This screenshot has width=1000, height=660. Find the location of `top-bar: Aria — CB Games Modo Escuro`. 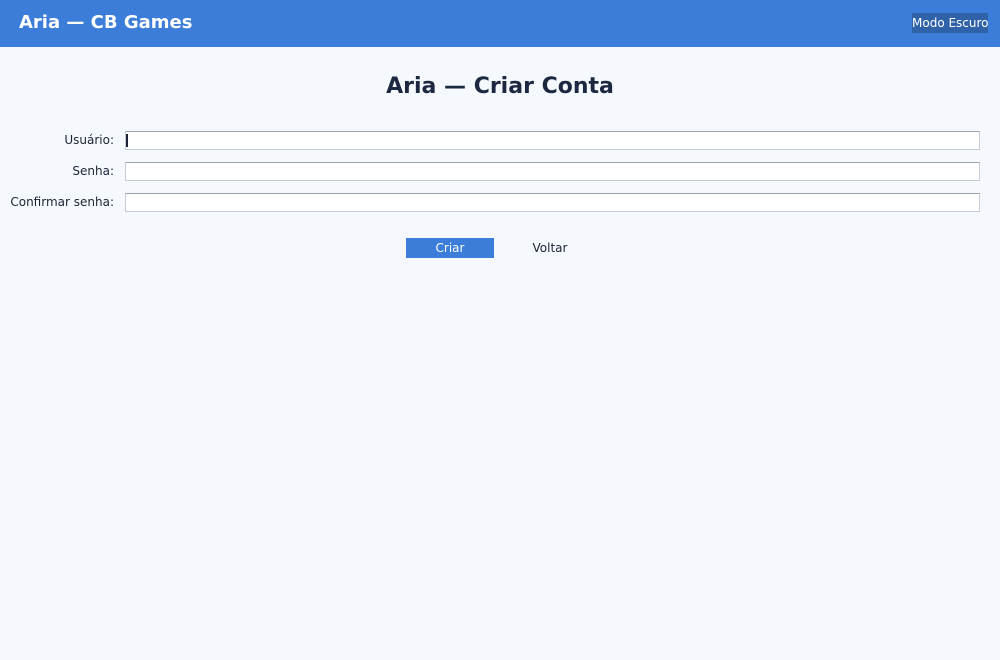

top-bar: Aria — CB Games Modo Escuro is located at coordinates (500, 23).